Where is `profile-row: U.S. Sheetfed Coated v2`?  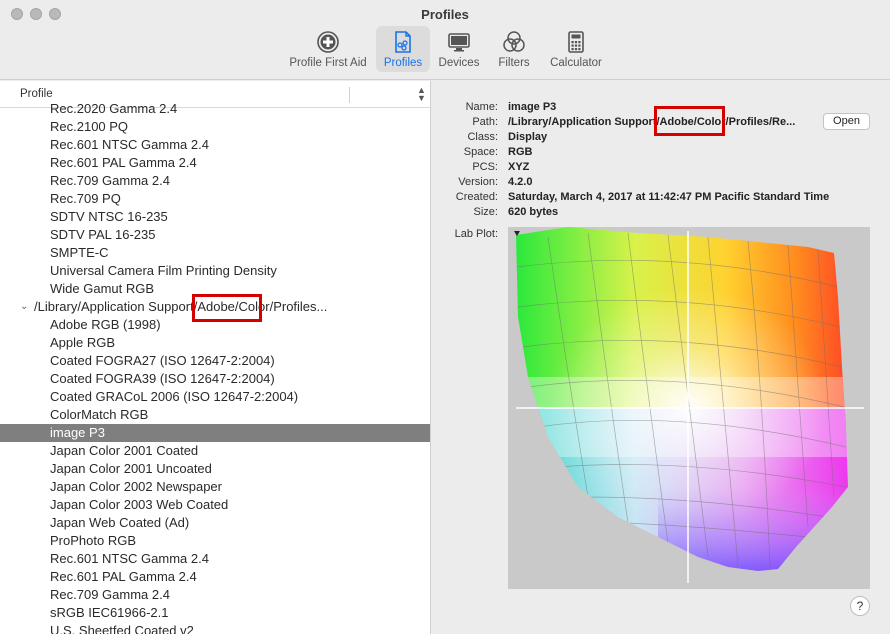 profile-row: U.S. Sheetfed Coated v2 is located at coordinates (215, 628).